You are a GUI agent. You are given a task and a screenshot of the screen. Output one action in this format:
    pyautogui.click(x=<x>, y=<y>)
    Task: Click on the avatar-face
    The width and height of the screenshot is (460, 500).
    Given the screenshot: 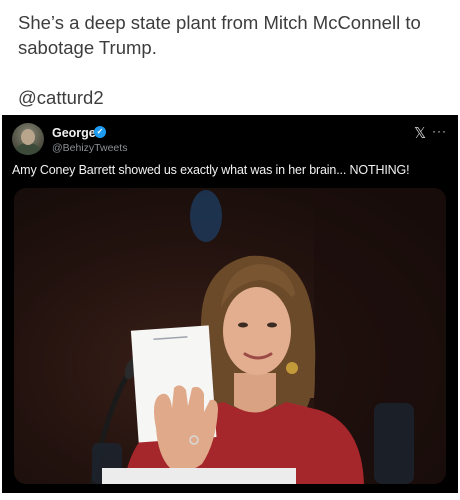 What is the action you would take?
    pyautogui.click(x=28, y=137)
    